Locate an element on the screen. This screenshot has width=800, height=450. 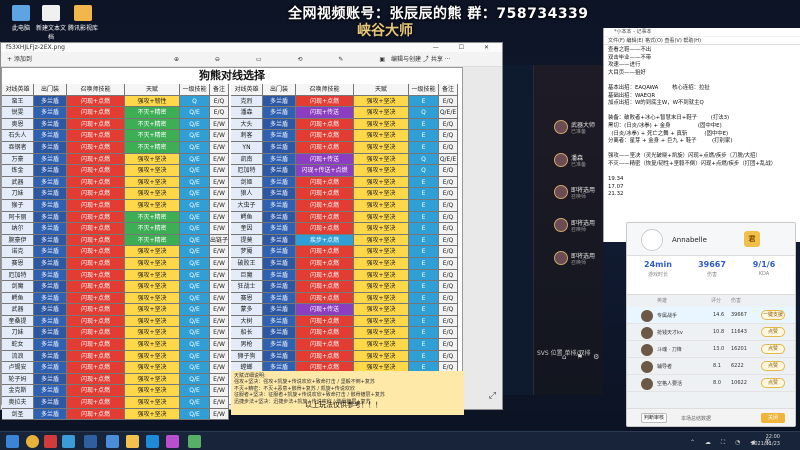
edit-share-tools: 编辑与创建 ⤴ 共享 ··· is located at coordinates (420, 59).